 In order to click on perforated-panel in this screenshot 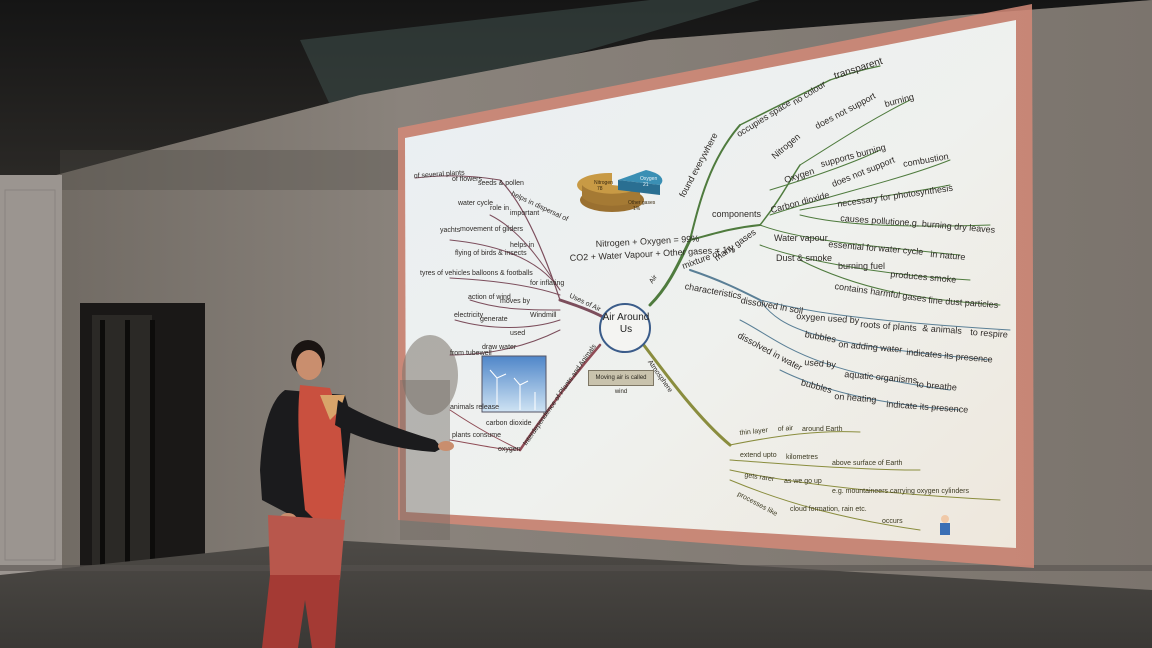, I will do `click(31, 375)`.